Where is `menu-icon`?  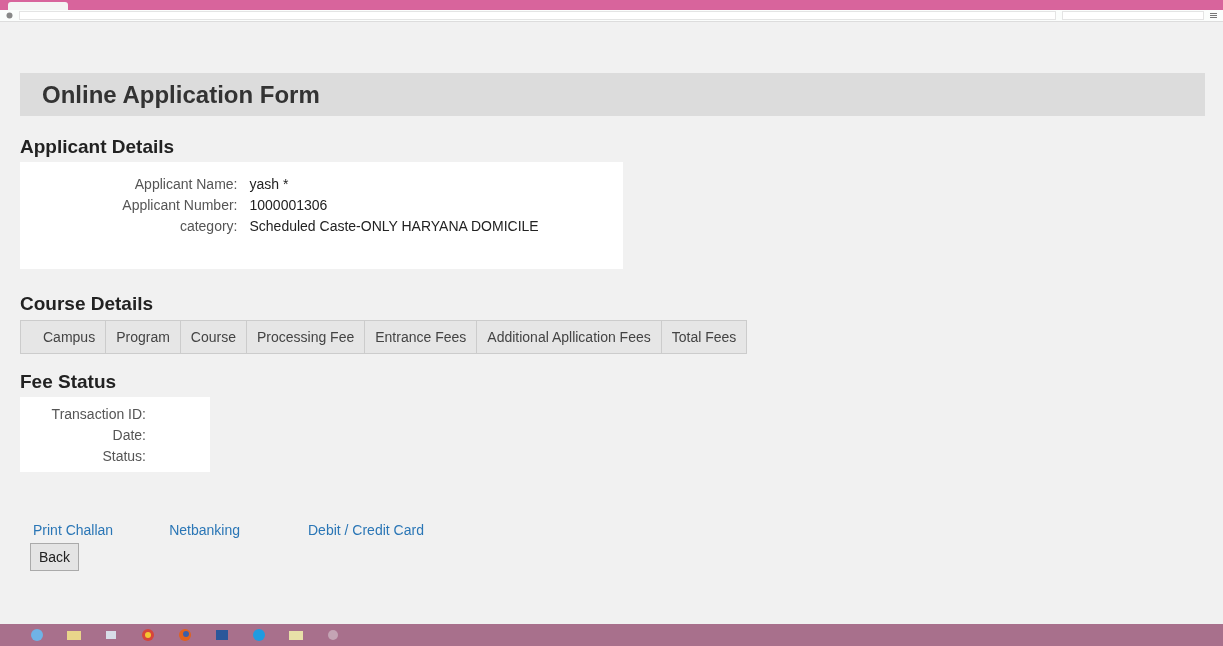 menu-icon is located at coordinates (1213, 15).